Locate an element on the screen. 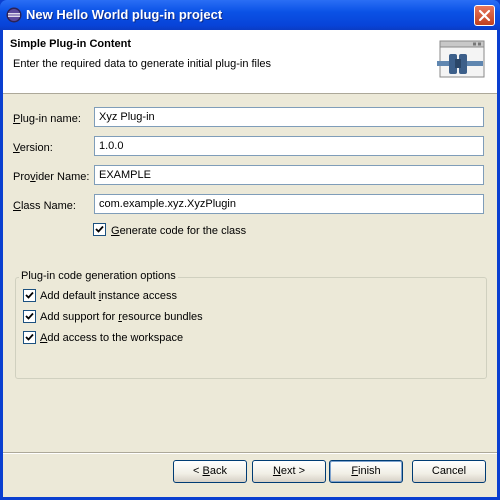 Image resolution: width=500 pixels, height=500 pixels. generate-code-checkbox is located at coordinates (99, 229).